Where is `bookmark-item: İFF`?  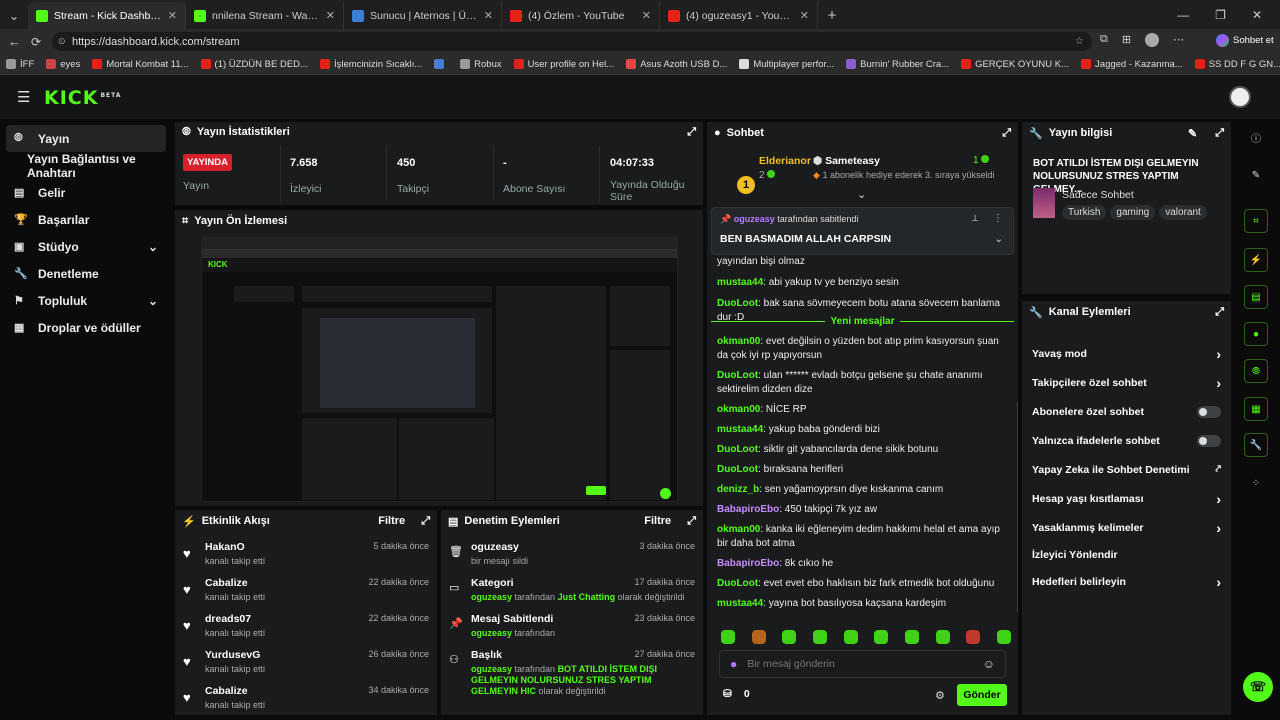 bookmark-item: İFF is located at coordinates (20, 64).